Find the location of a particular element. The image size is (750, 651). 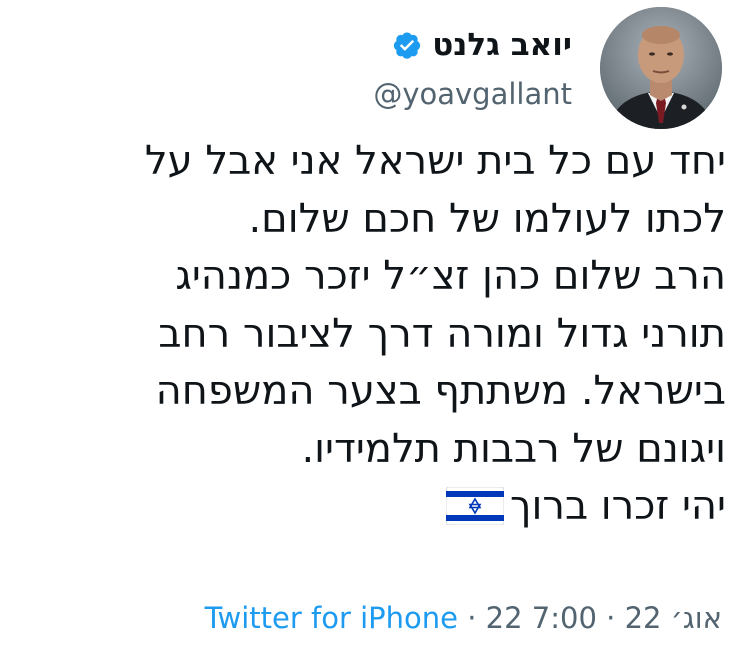

tweet-source-link: Twitter for iPhone is located at coordinates (331, 618).